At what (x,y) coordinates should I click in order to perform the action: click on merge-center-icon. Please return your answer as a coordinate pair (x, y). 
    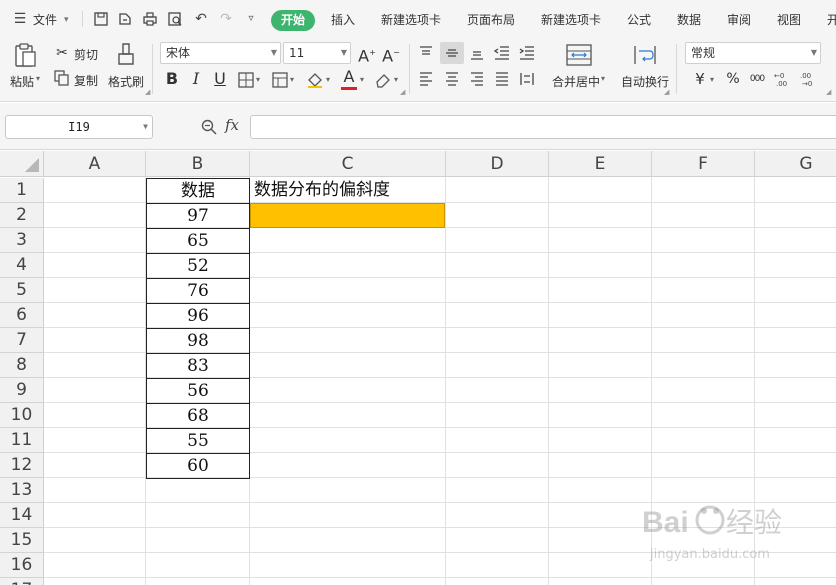
    Looking at the image, I should click on (579, 55).